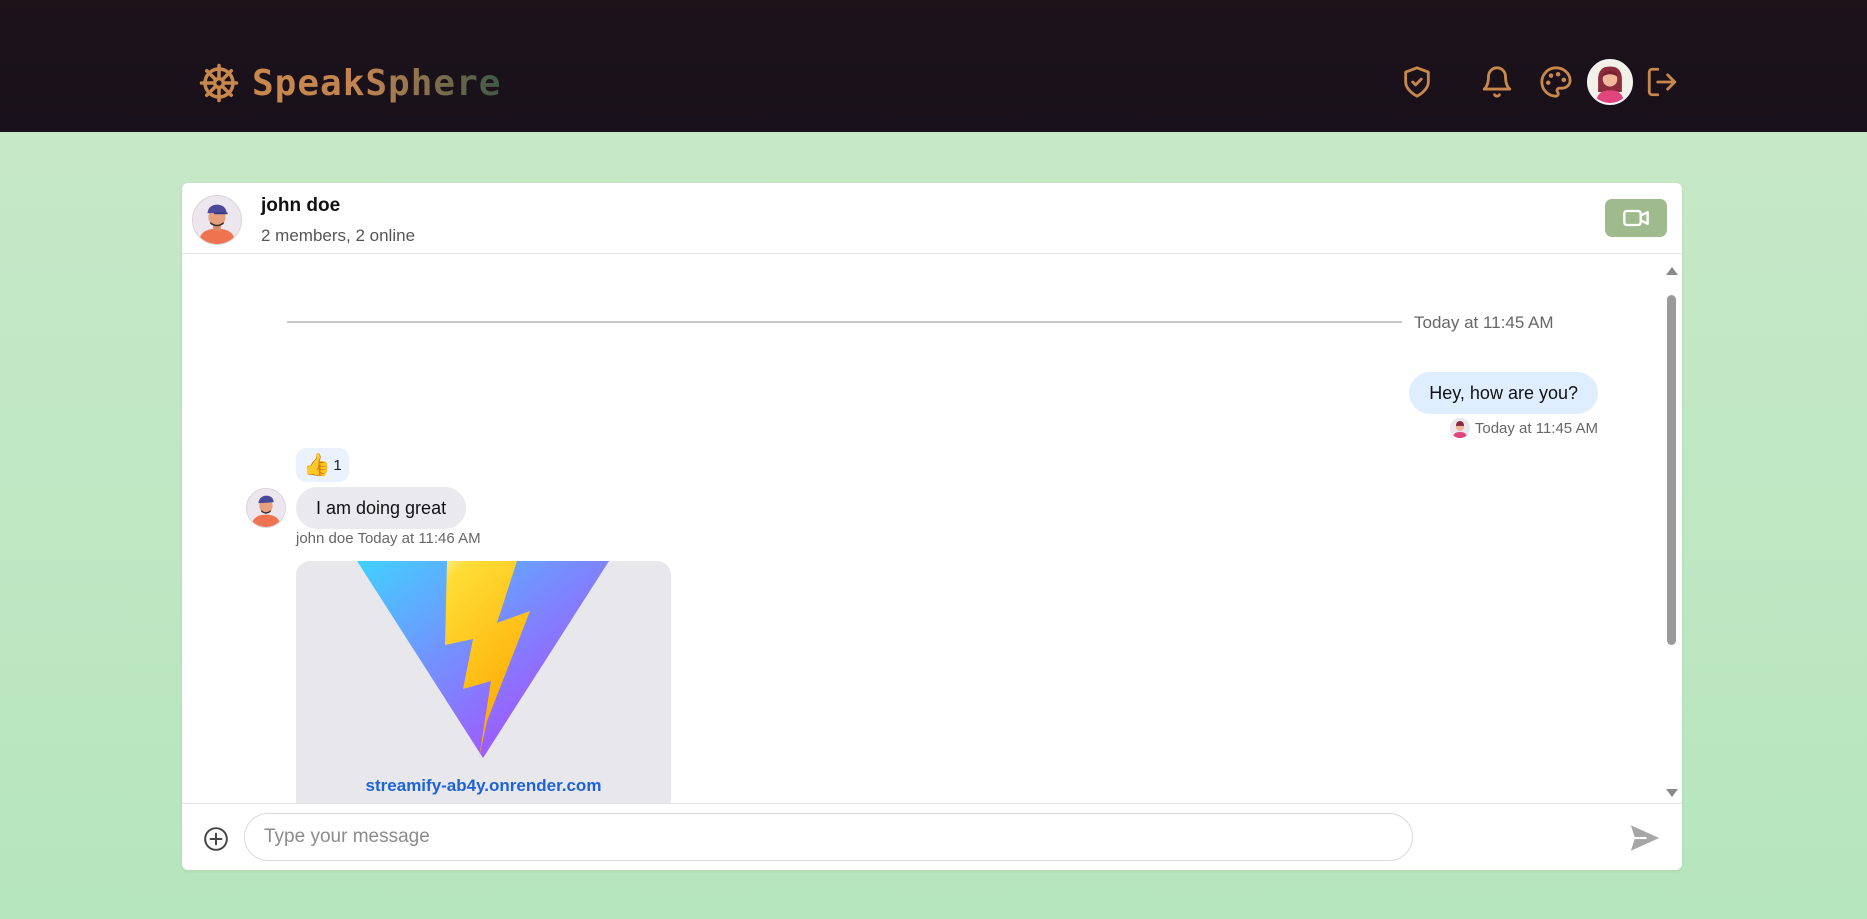  What do you see at coordinates (932, 218) in the screenshot?
I see `chat-header: john doe 2 members, 2 online` at bounding box center [932, 218].